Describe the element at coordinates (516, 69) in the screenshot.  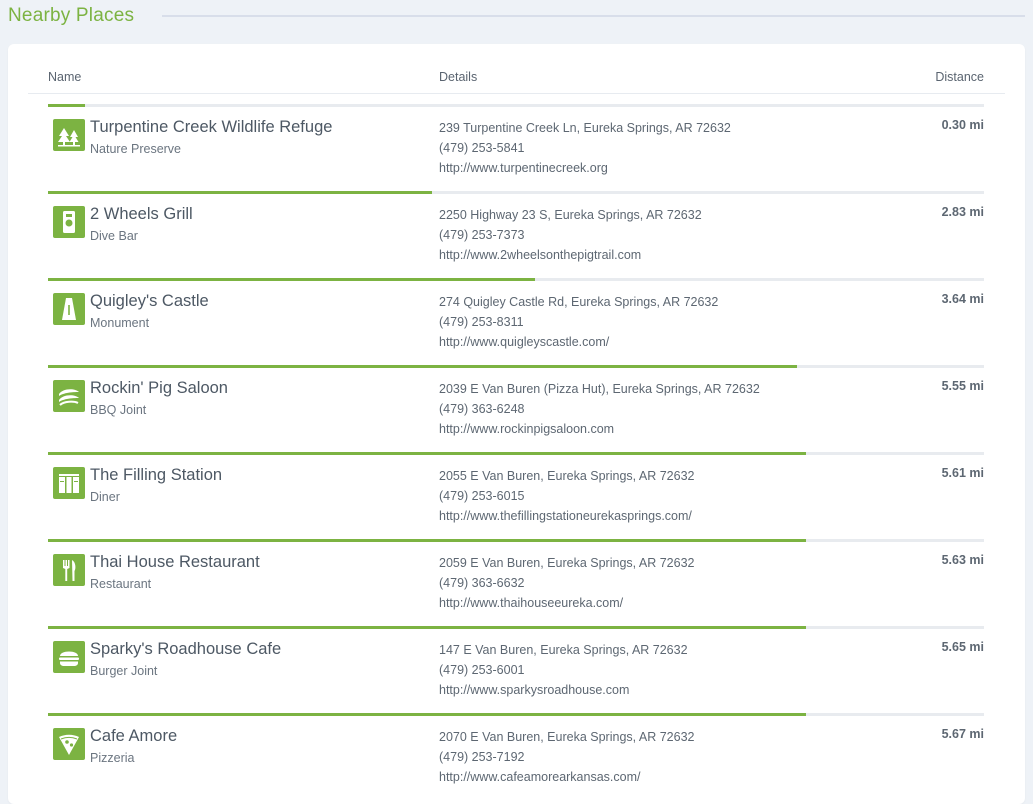
I see `table-header: Name Details Distance` at that location.